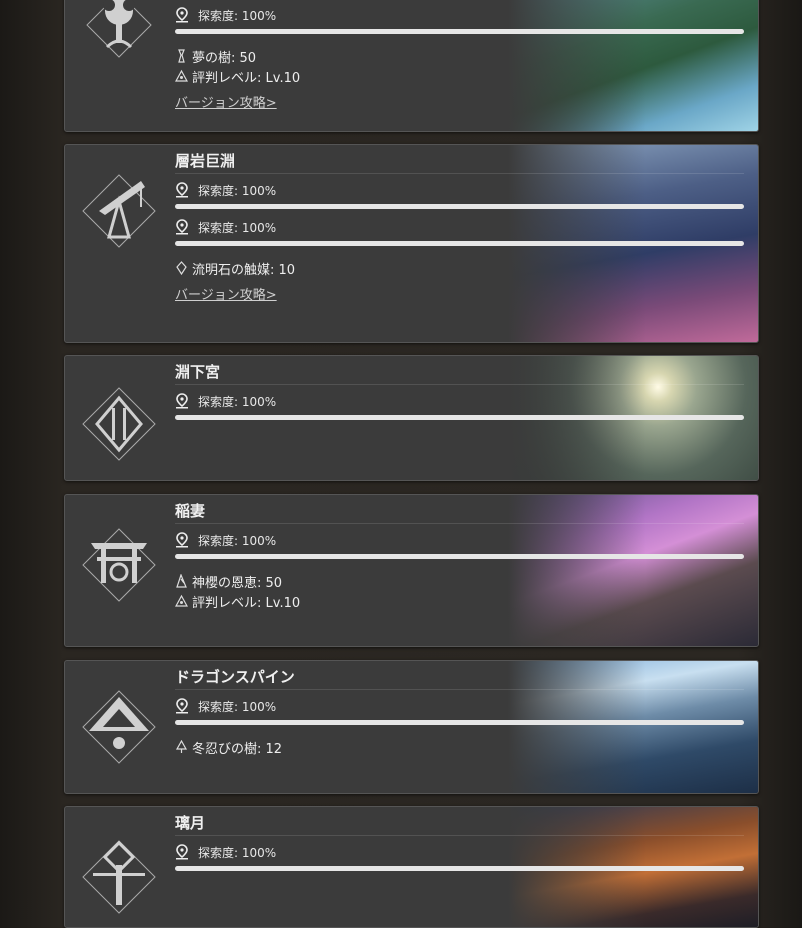  Describe the element at coordinates (459, 56) in the screenshot. I see `stat-row: 夢の樹: 50` at that location.